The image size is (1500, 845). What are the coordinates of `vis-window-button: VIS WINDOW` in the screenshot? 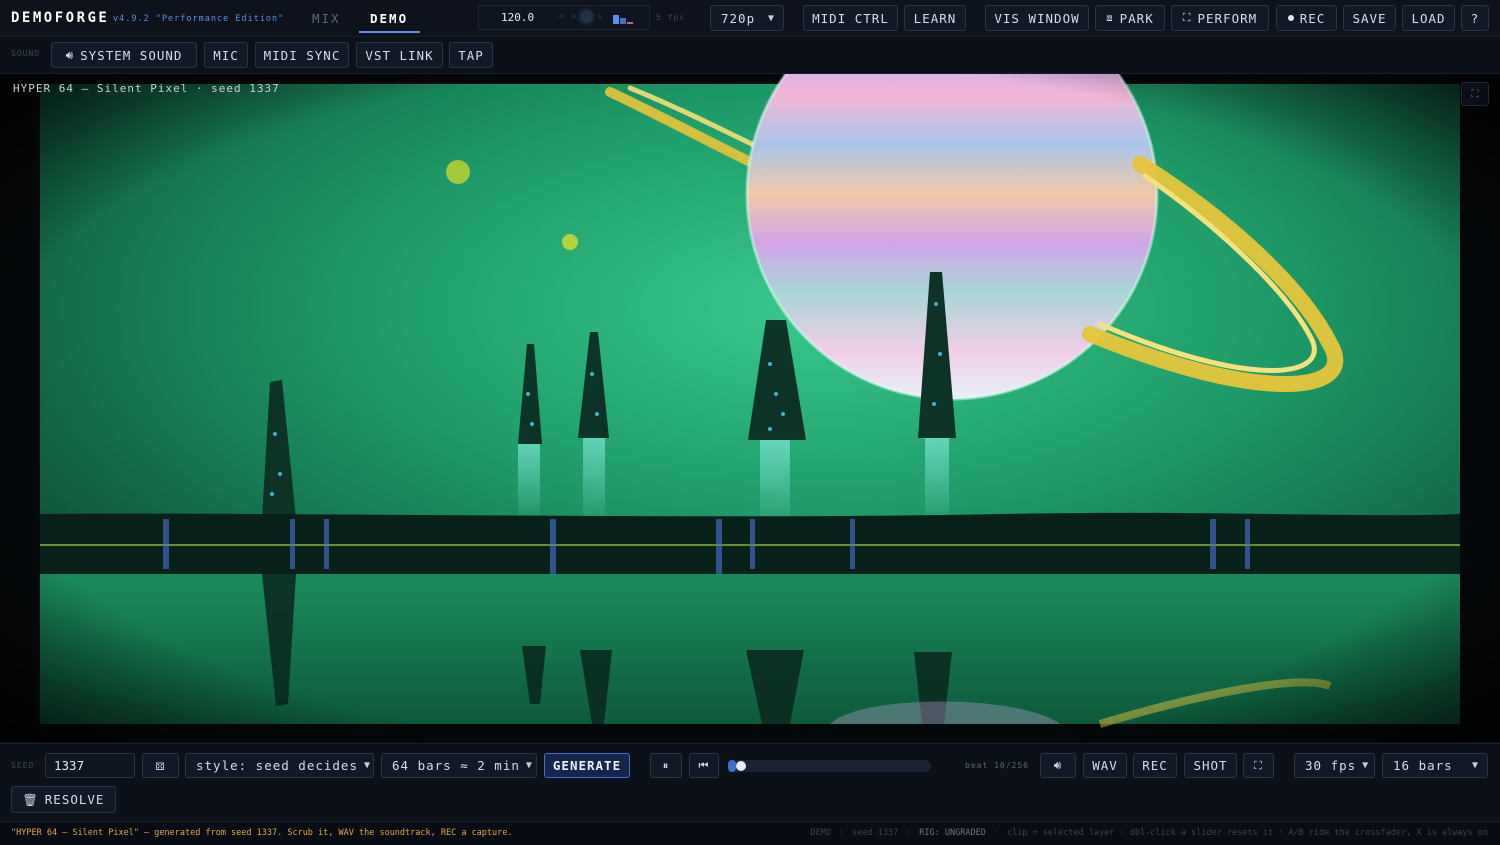 It's located at (1037, 18).